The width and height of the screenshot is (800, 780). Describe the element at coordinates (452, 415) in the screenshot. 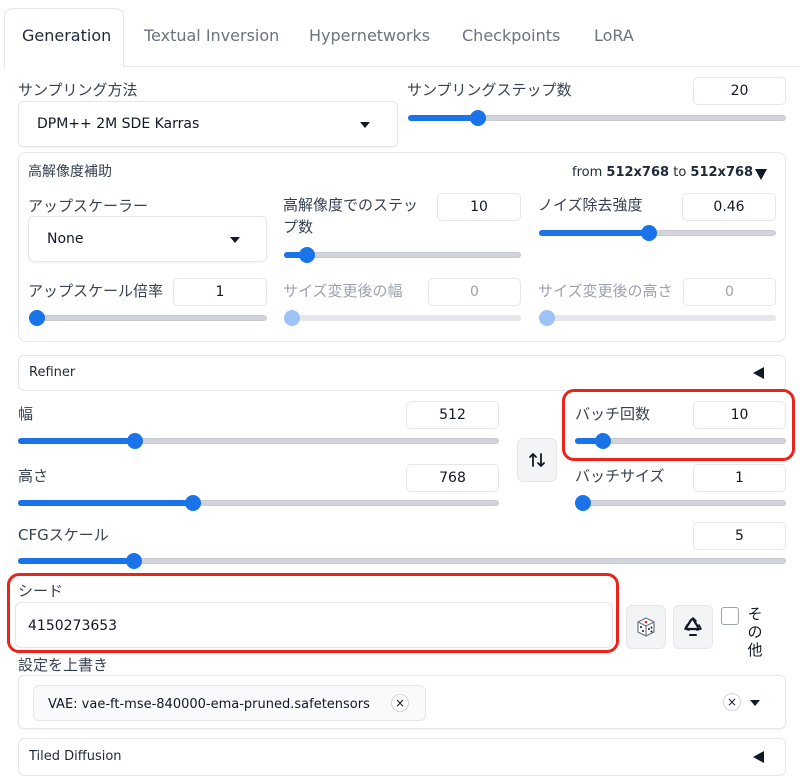

I see `width-input: 512` at that location.